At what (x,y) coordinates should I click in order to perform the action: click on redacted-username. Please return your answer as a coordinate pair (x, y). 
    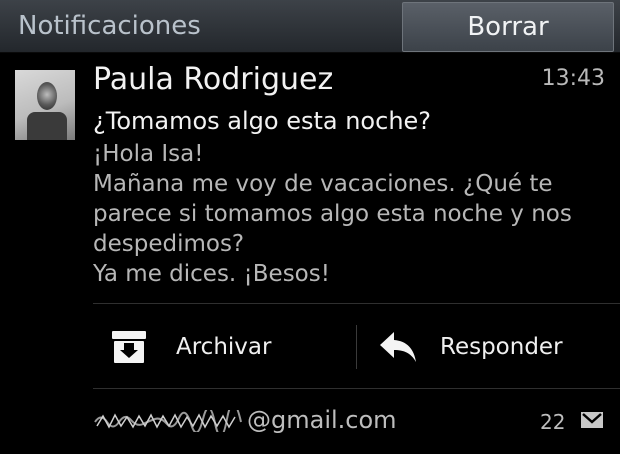
    Looking at the image, I should click on (168, 421).